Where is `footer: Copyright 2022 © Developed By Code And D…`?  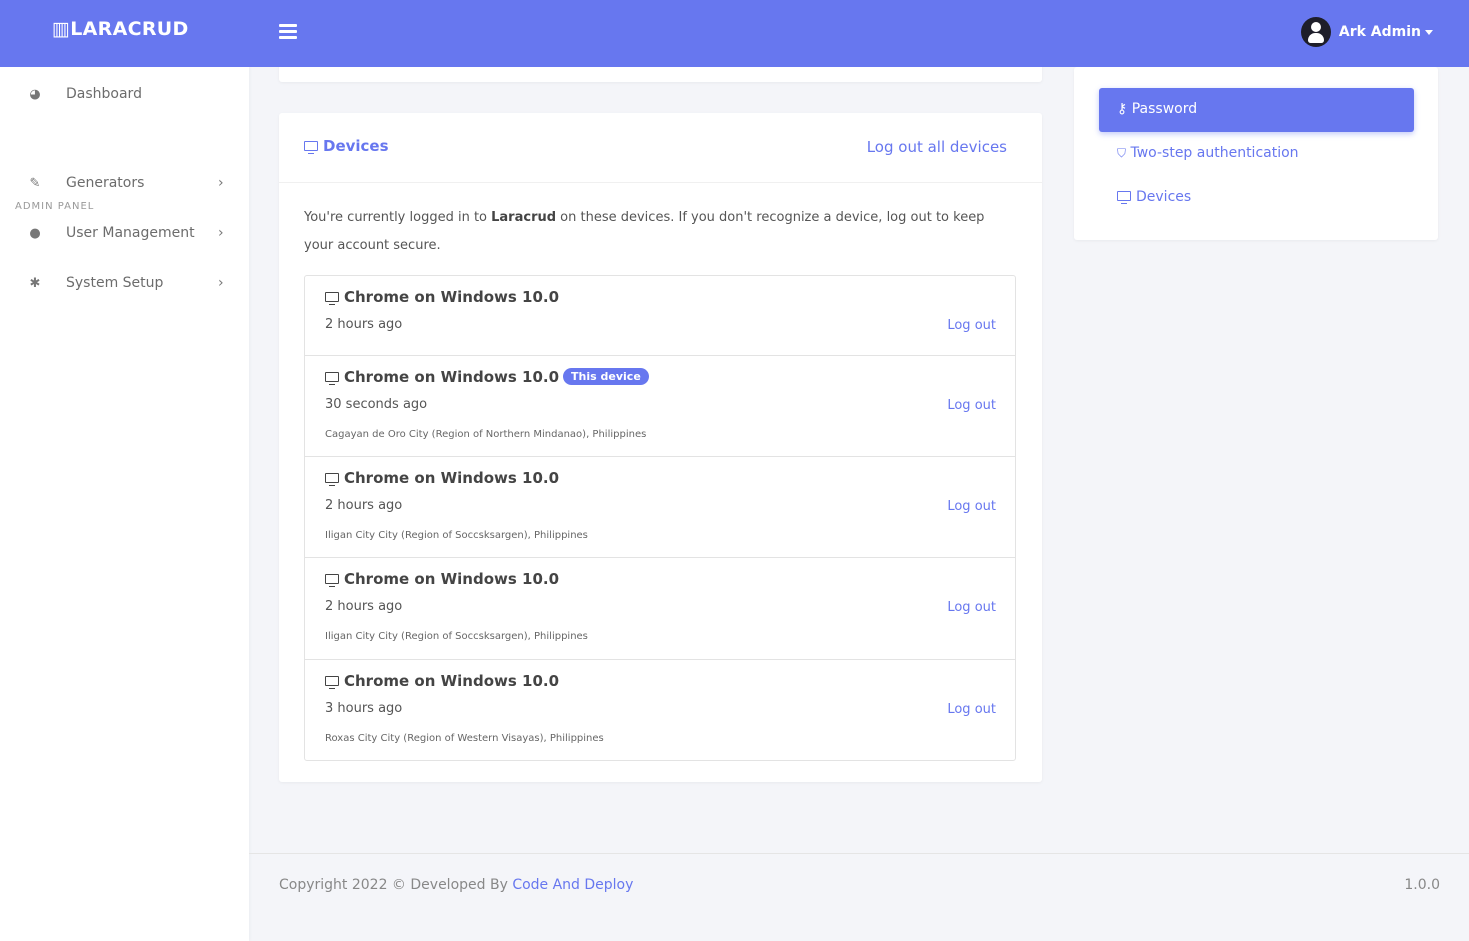 footer: Copyright 2022 © Developed By Code And D… is located at coordinates (859, 897).